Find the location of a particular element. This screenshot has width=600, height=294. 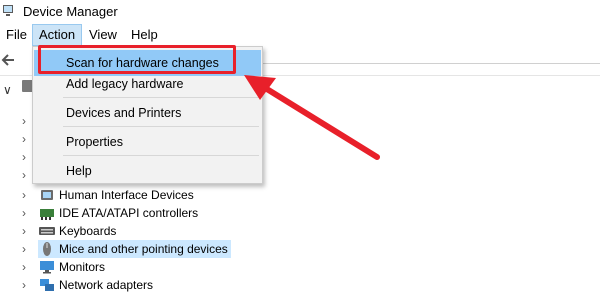

monitor-icon is located at coordinates (47, 267).